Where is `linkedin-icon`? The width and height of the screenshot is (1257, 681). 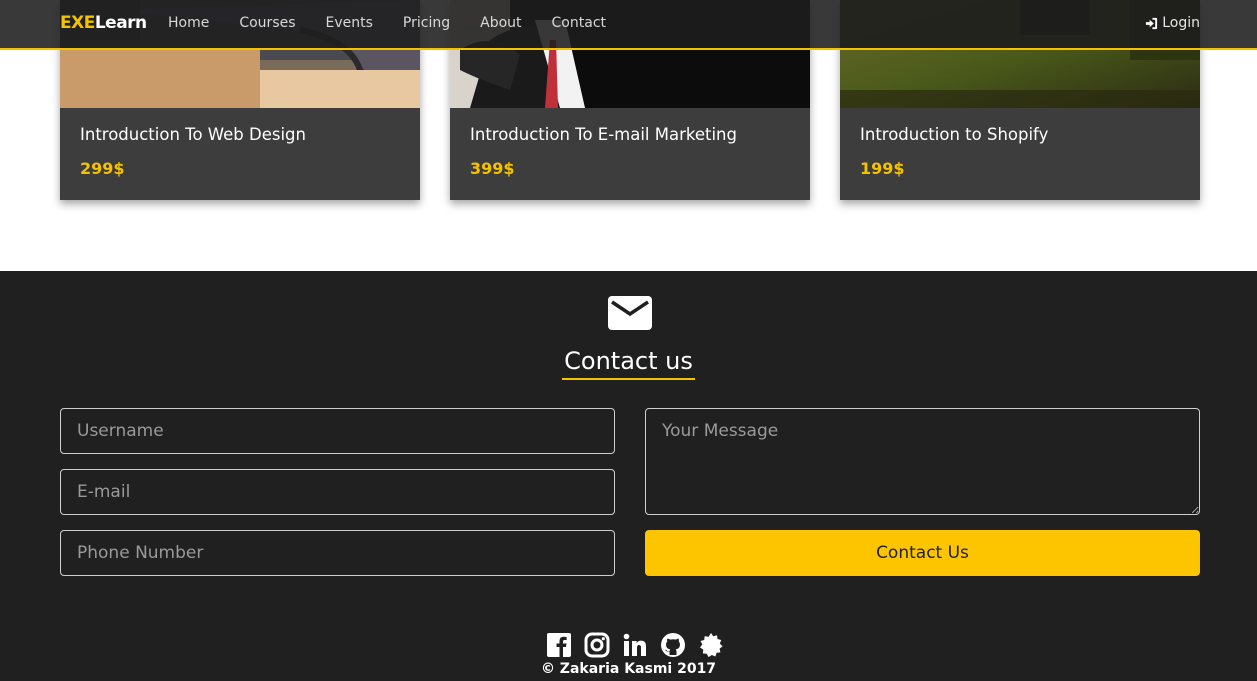
linkedin-icon is located at coordinates (635, 645).